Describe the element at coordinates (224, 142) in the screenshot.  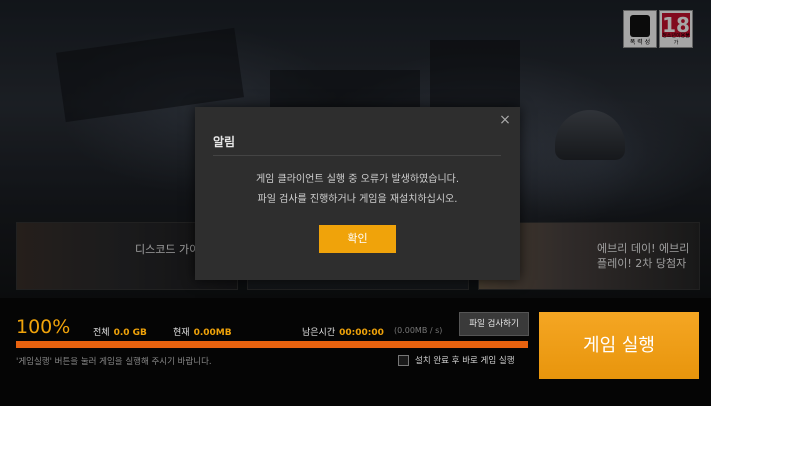
I see `dialog-title: 알림` at that location.